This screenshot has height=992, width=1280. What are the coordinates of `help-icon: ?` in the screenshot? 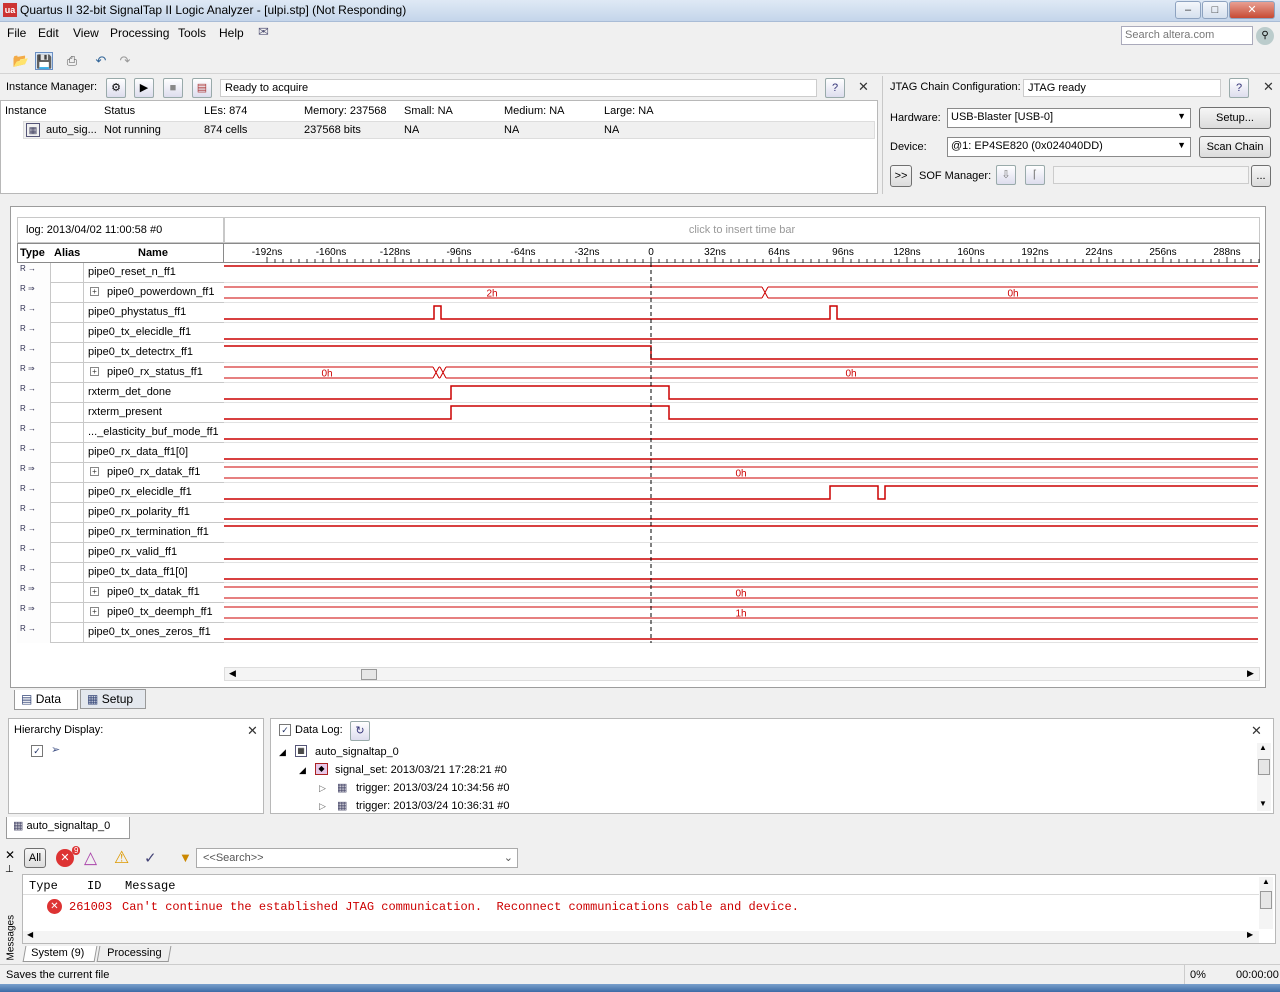 It's located at (835, 88).